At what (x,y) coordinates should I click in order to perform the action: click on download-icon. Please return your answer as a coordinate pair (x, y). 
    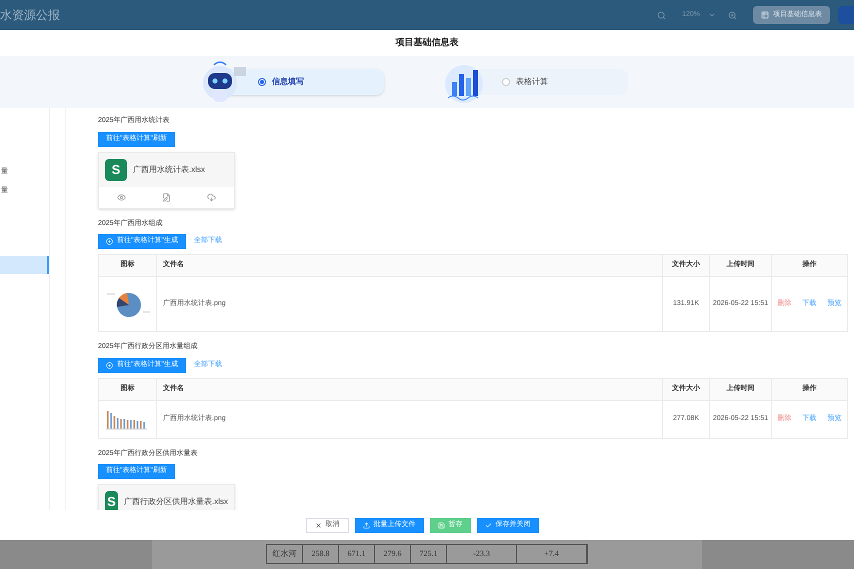
    Looking at the image, I should click on (211, 197).